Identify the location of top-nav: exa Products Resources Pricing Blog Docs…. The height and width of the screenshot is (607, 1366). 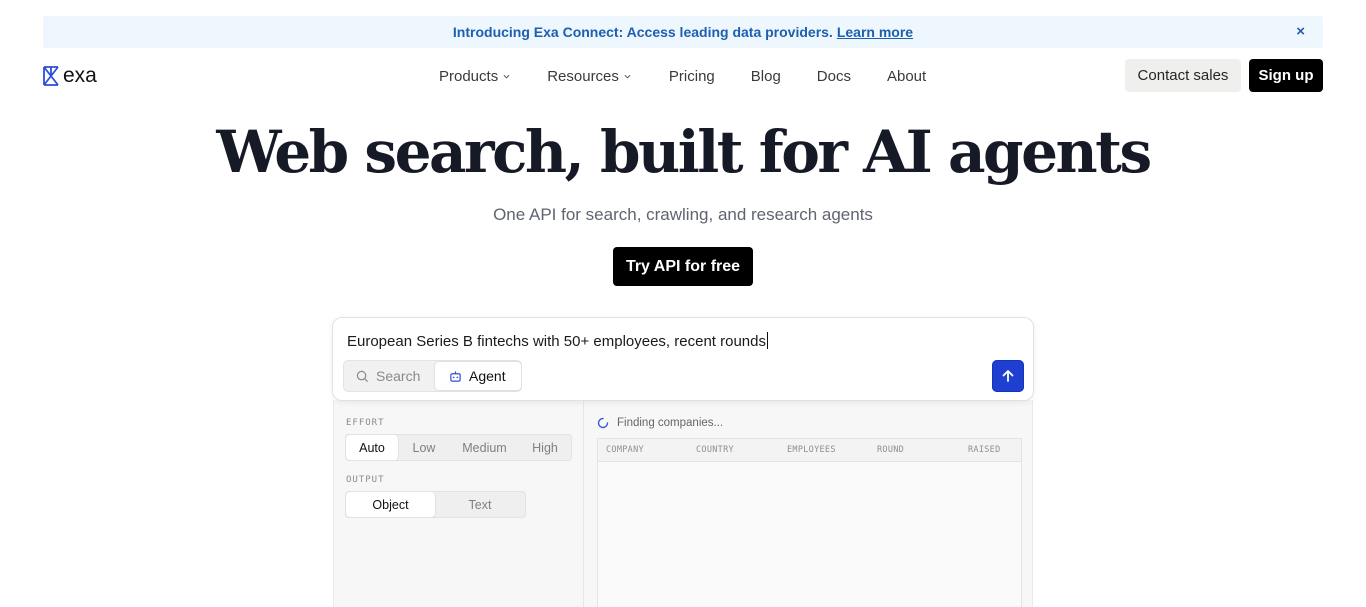
(683, 76).